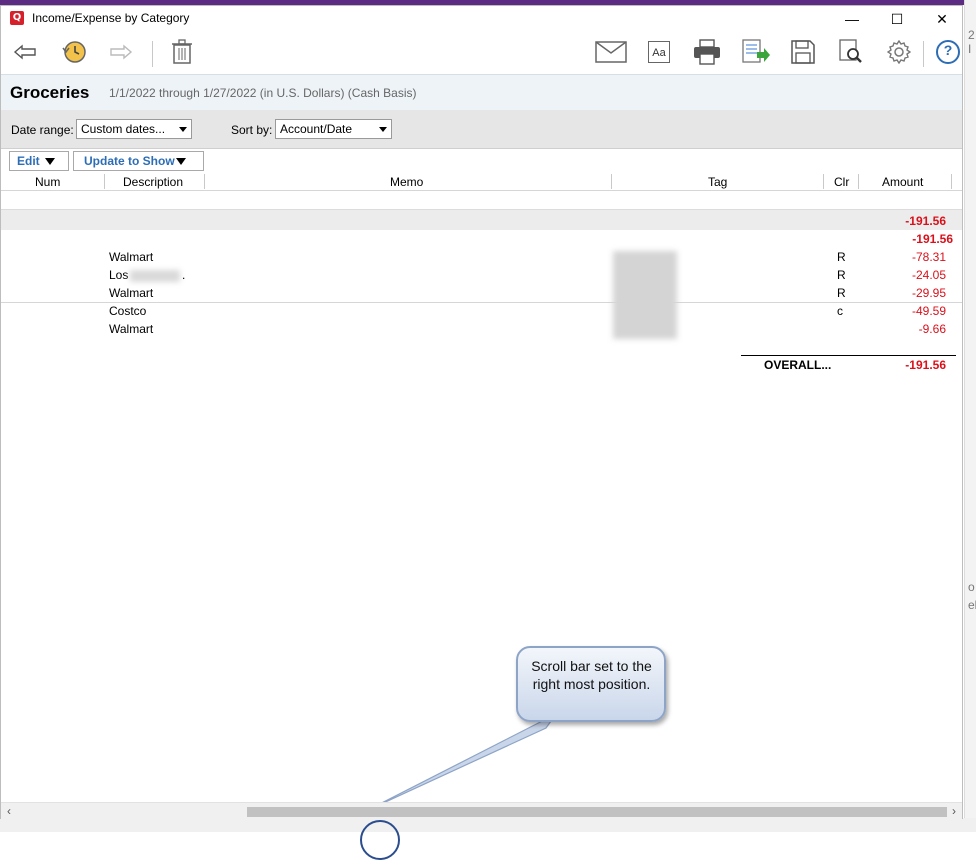 The image size is (976, 860). I want to click on horizontal-scrollbar: ‹ ›, so click(481, 811).